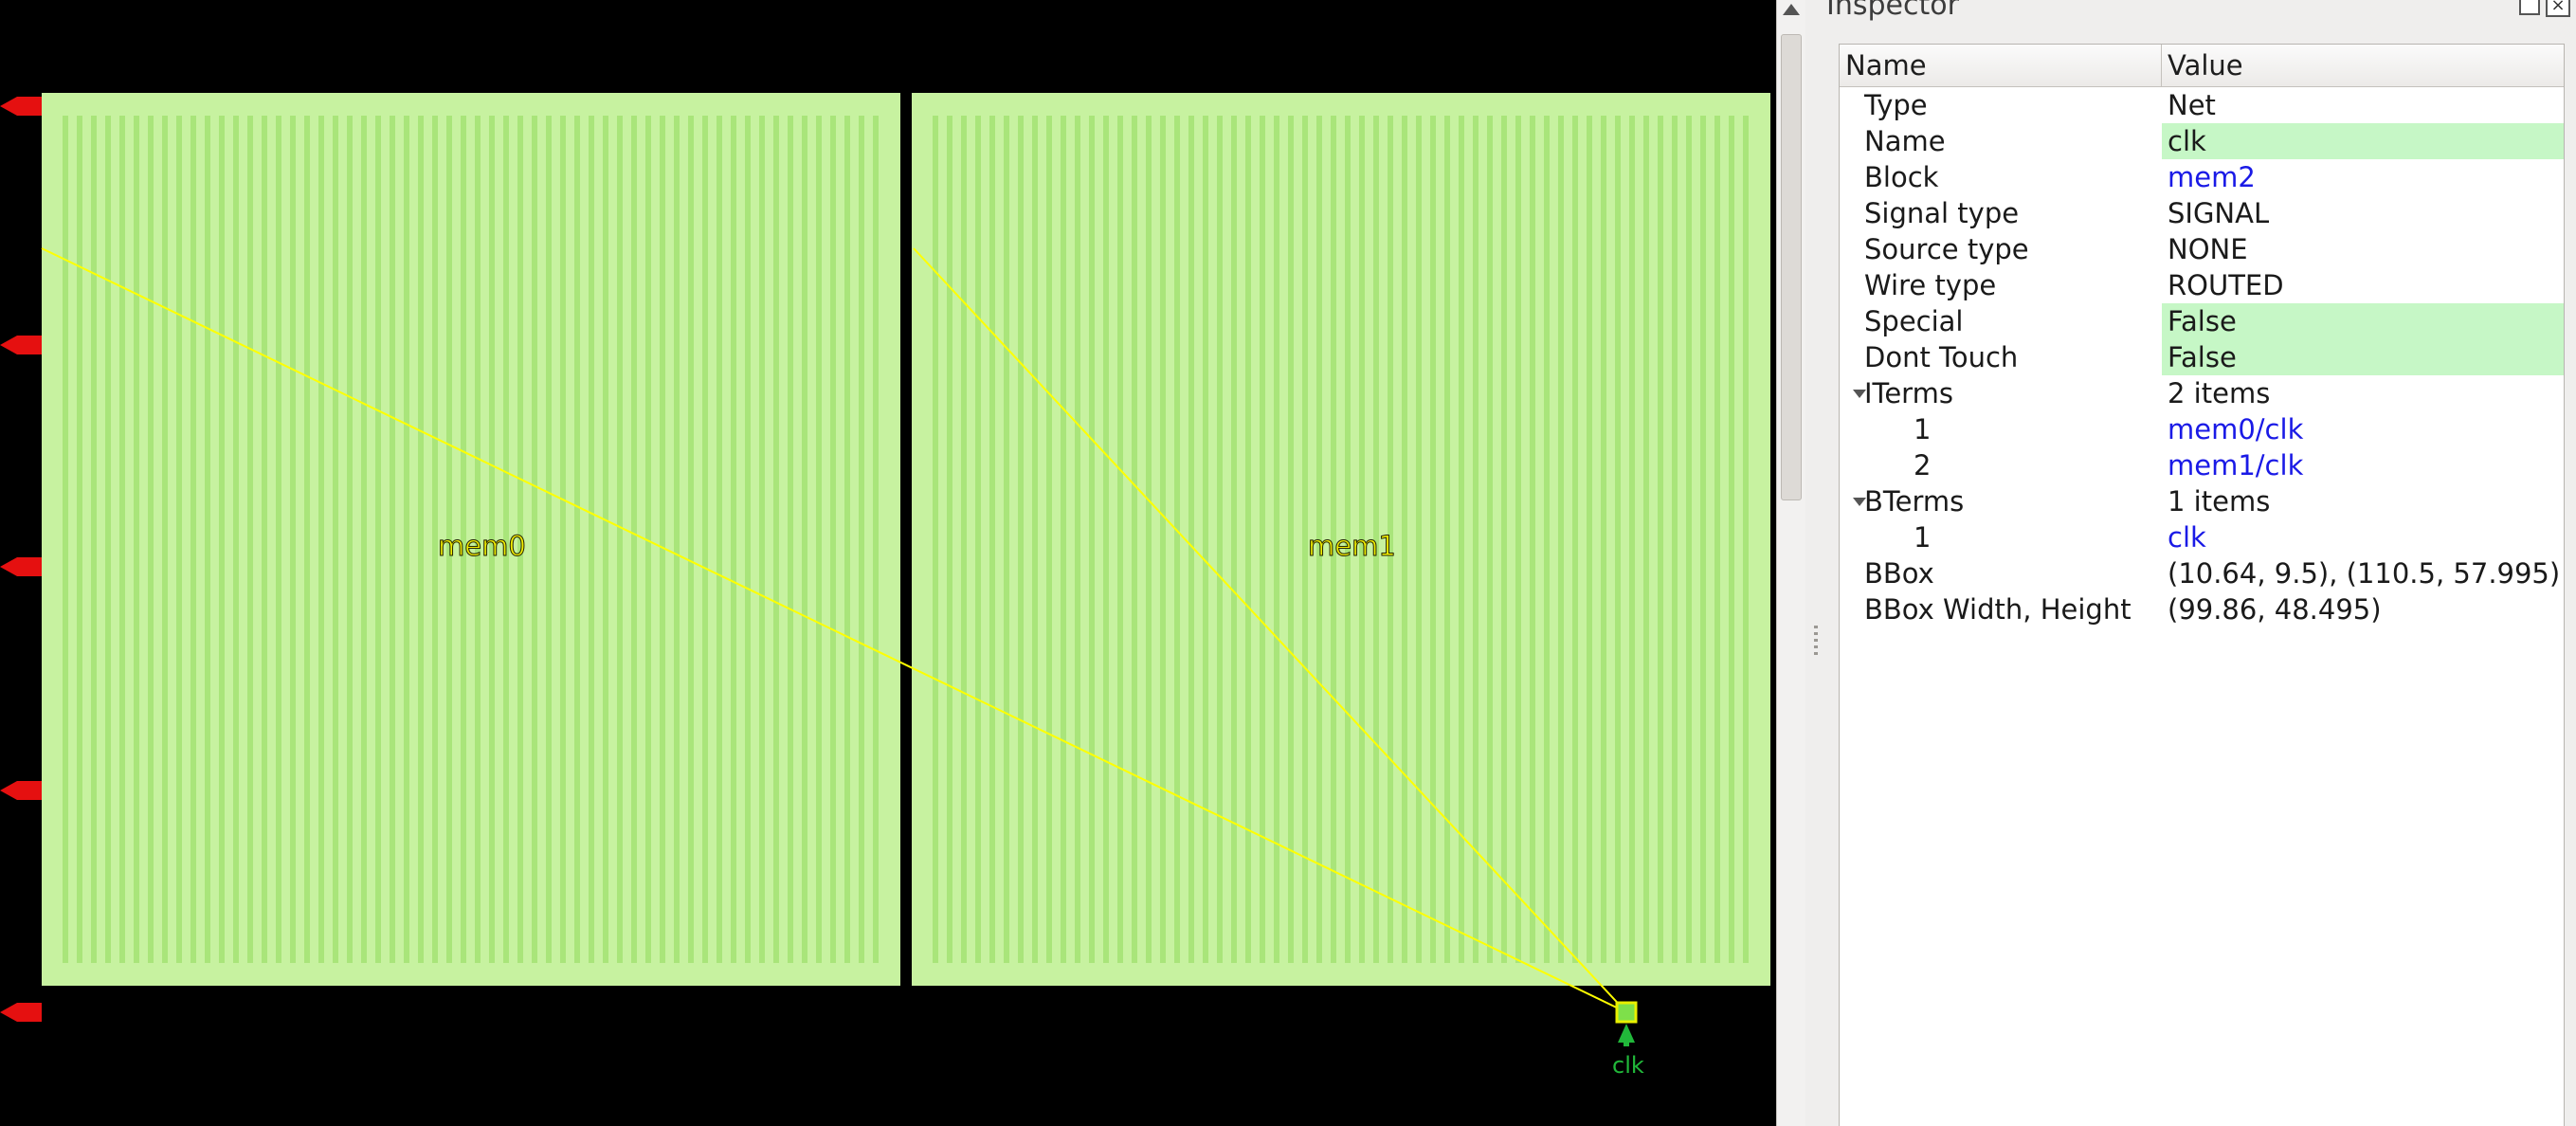 This screenshot has height=1126, width=2576. I want to click on tree-row: ITerms 2 items, so click(2202, 393).